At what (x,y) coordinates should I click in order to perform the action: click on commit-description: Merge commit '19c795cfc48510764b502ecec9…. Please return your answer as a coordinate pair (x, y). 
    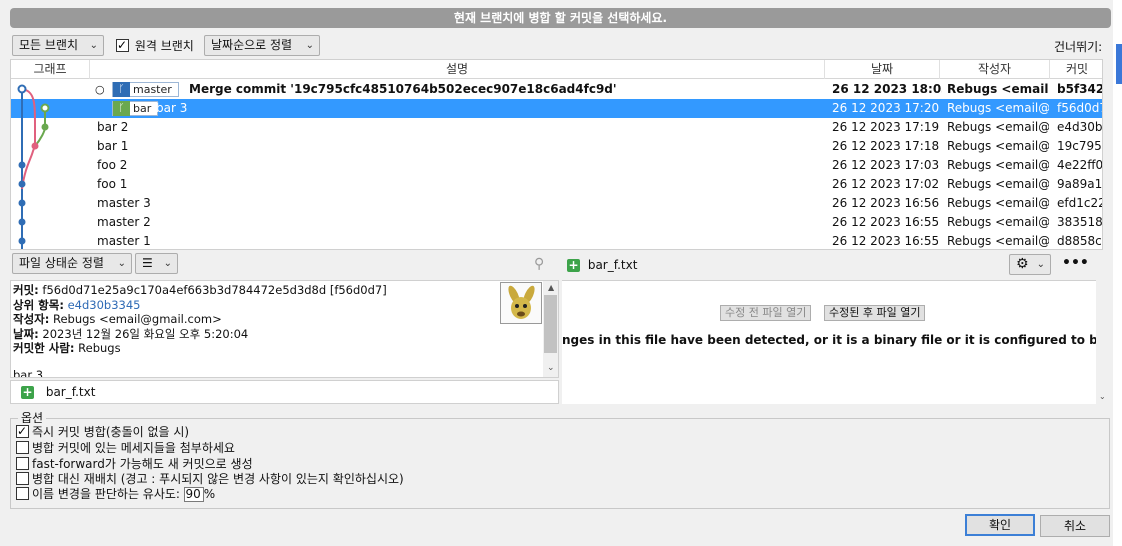
    Looking at the image, I should click on (403, 89).